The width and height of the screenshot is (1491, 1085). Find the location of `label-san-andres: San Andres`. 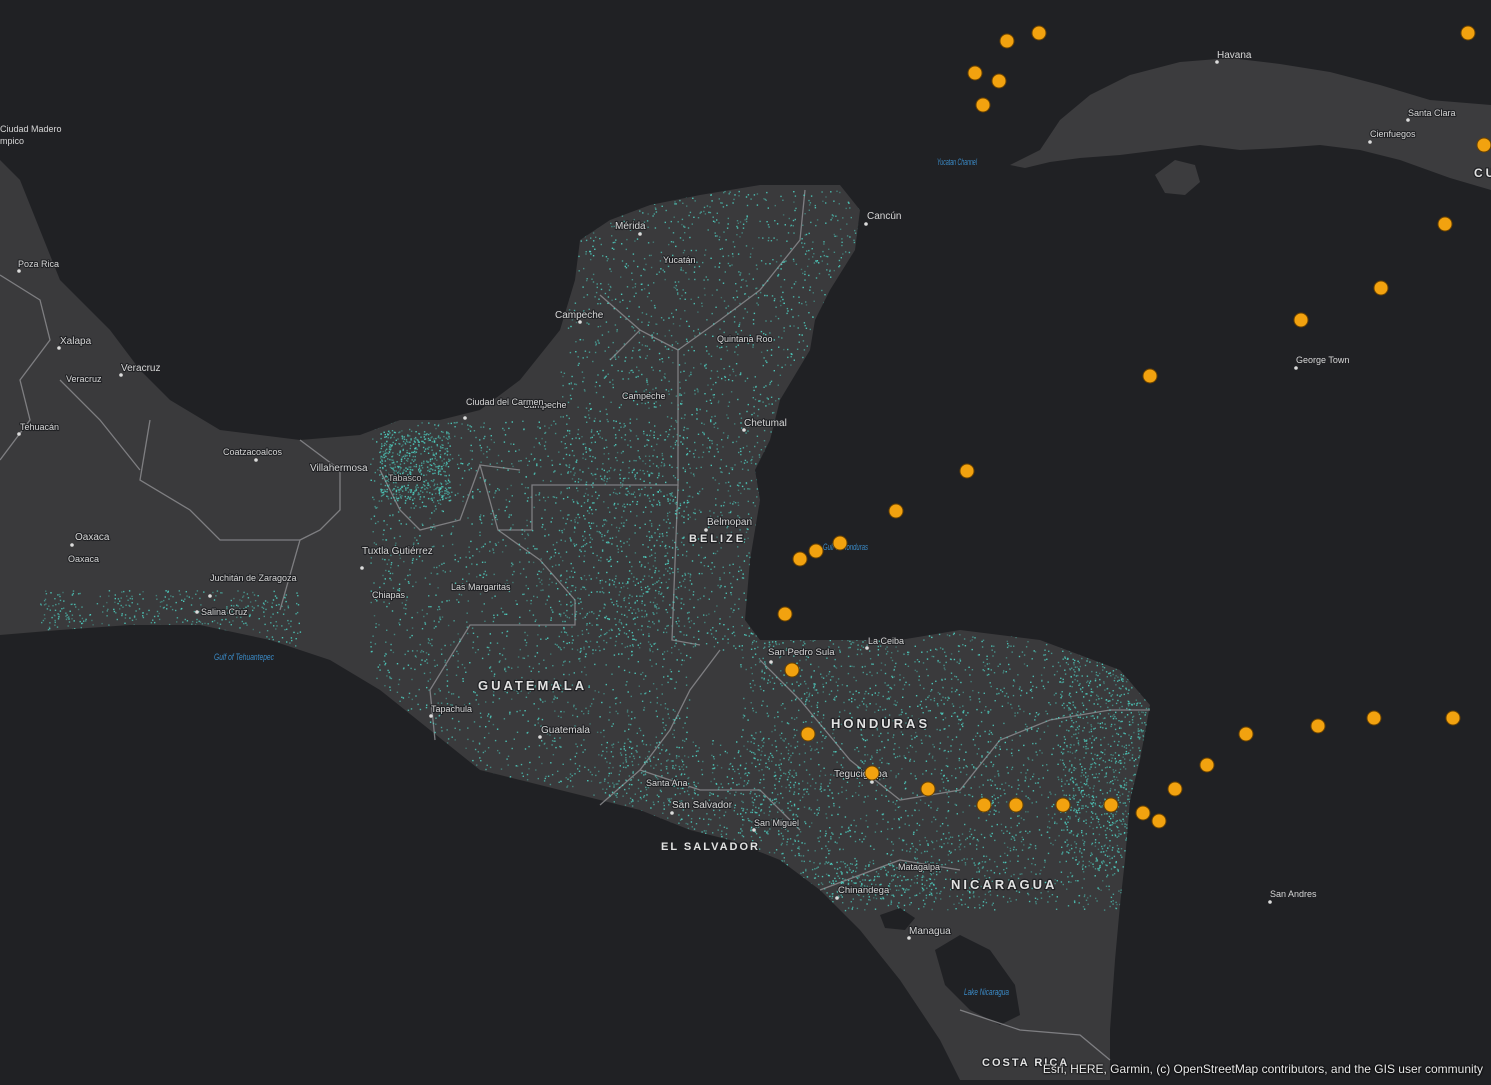

label-san-andres: San Andres is located at coordinates (1293, 894).